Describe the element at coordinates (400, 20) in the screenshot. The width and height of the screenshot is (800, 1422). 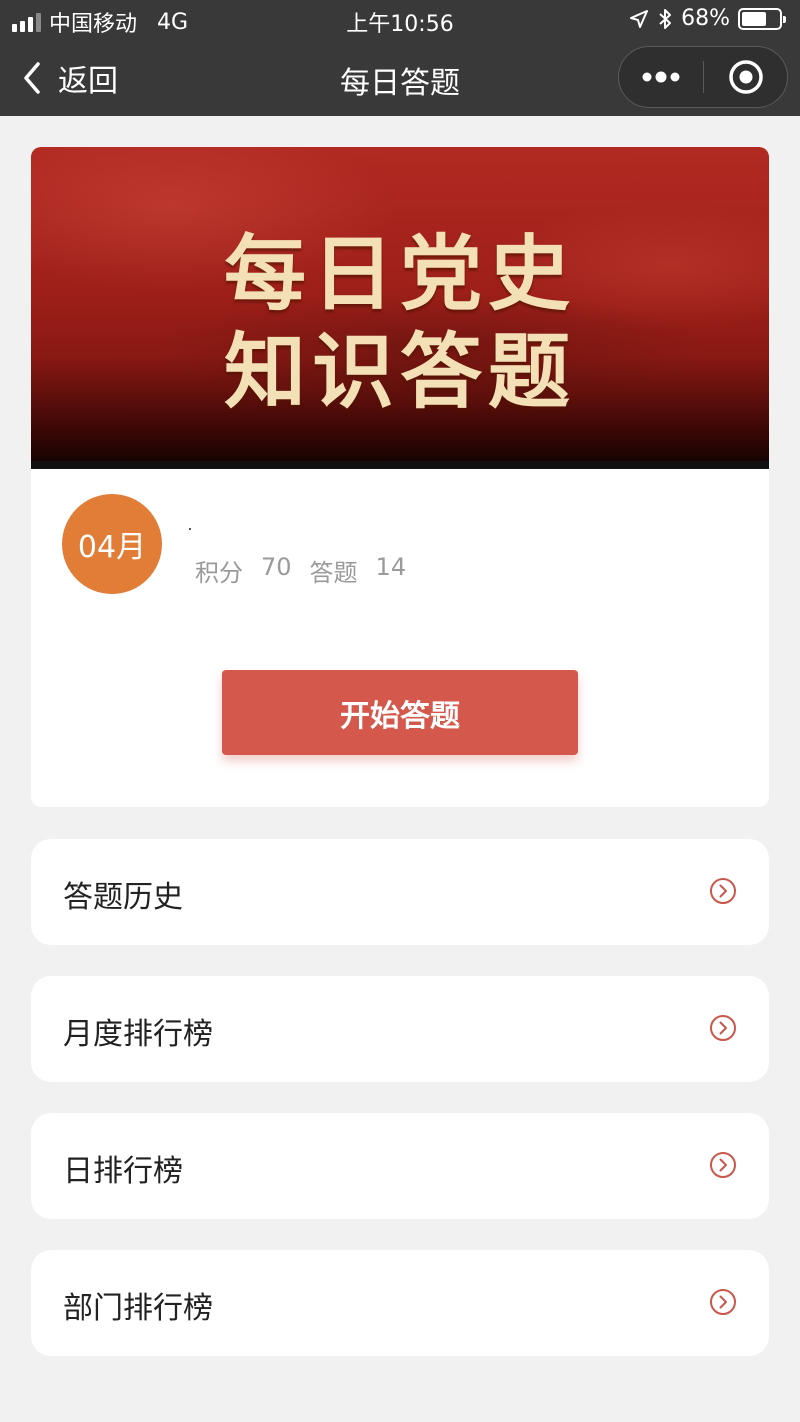
I see `status-bar: 中国移动 4G 上午10:56 68%` at that location.